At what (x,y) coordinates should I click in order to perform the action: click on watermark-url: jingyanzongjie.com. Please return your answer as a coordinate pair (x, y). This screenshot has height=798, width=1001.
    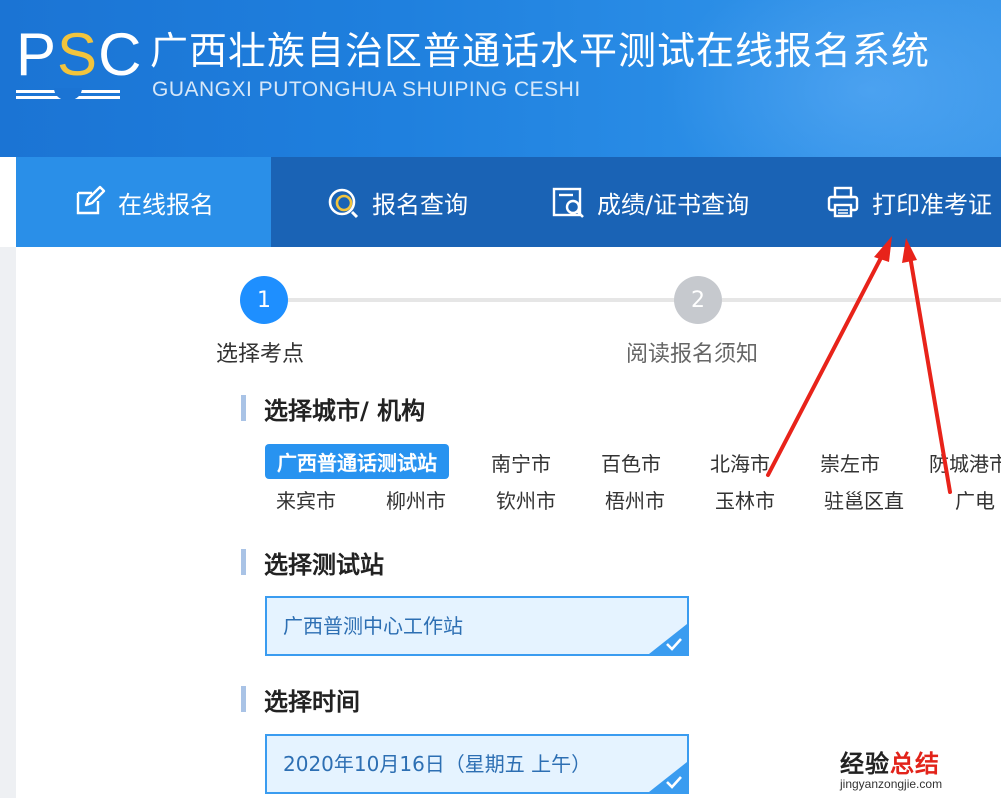
    Looking at the image, I should click on (891, 784).